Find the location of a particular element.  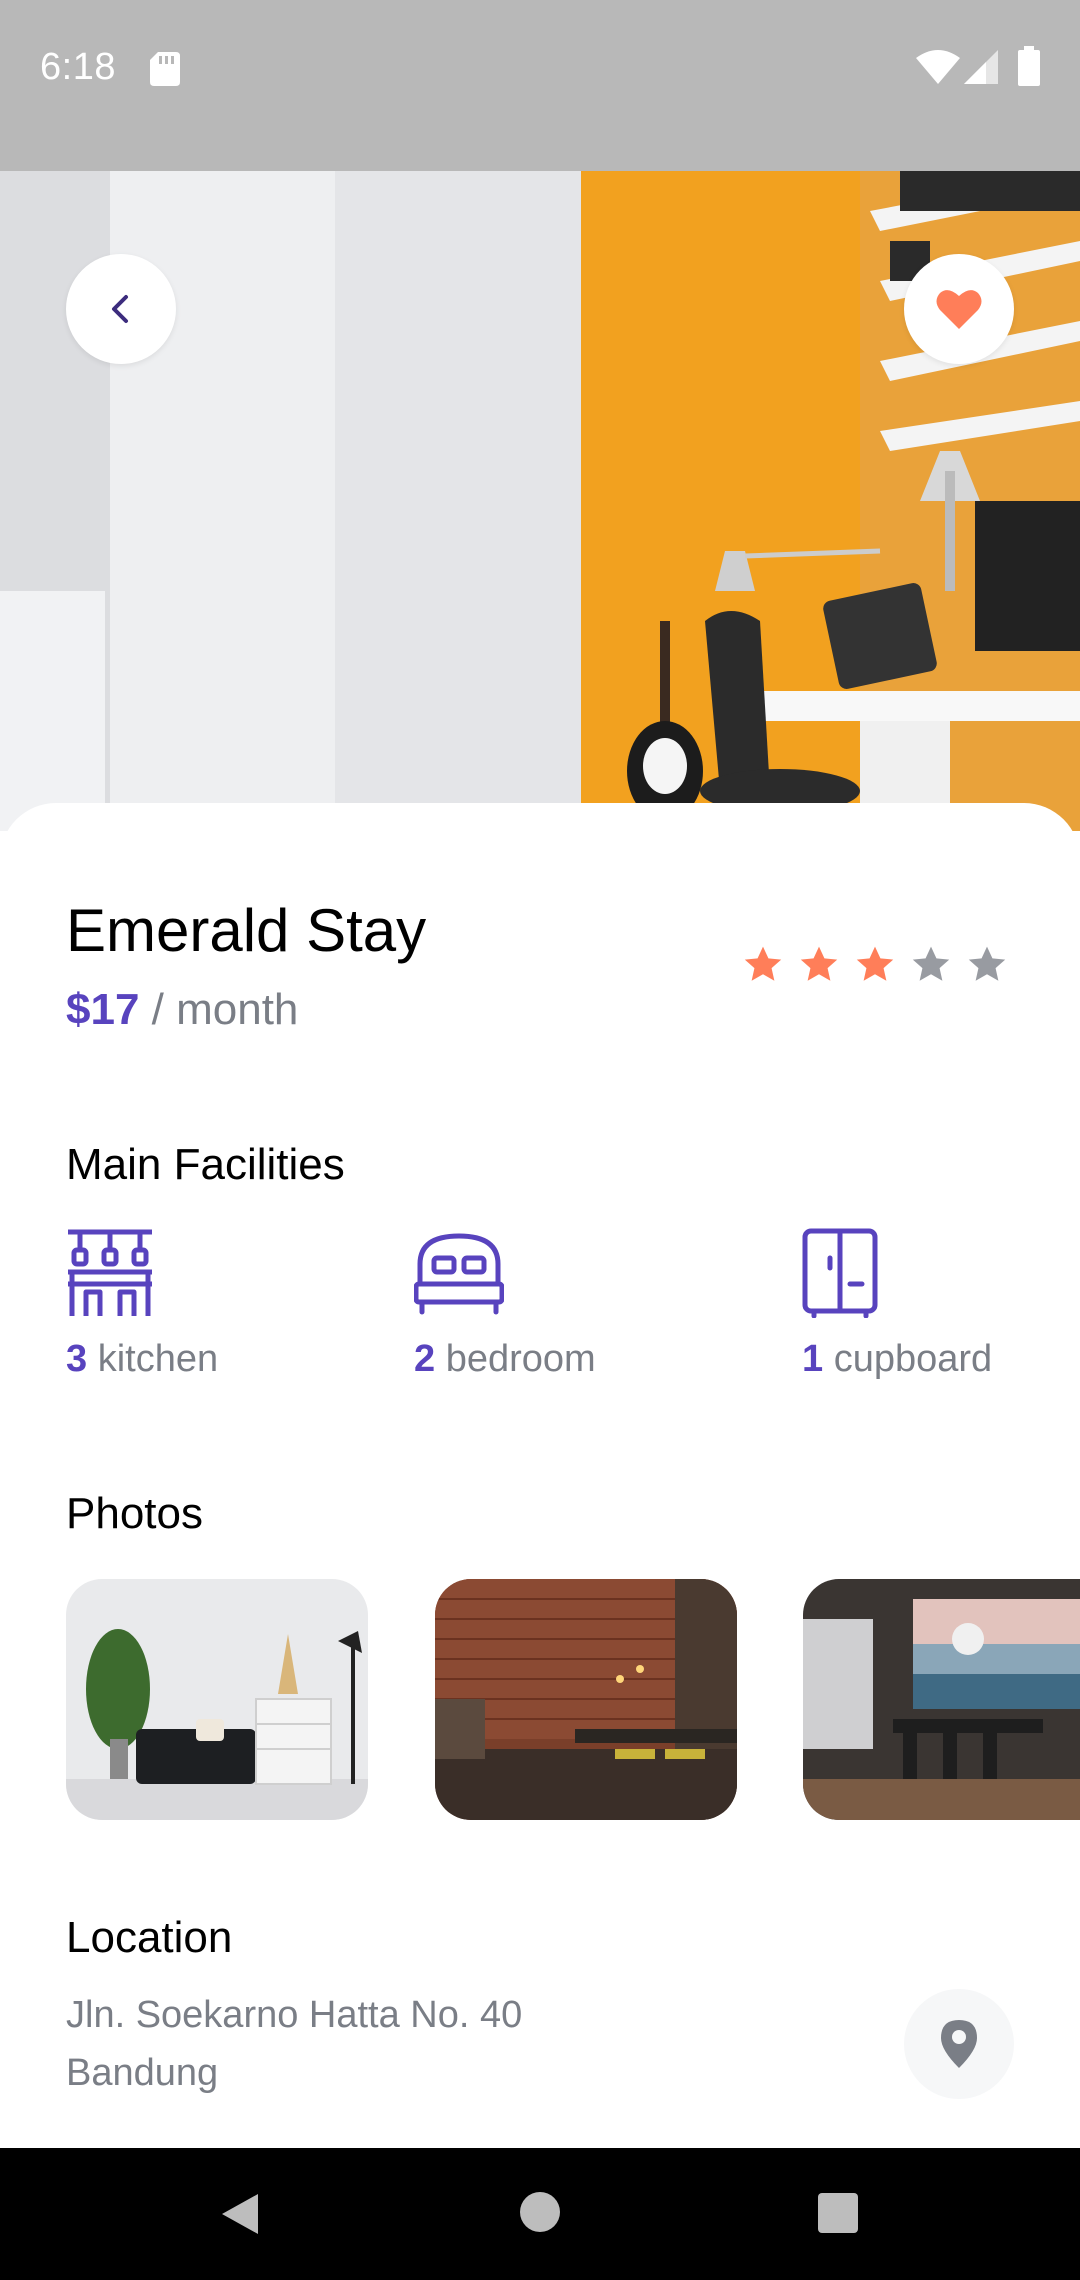

back-button is located at coordinates (121, 309).